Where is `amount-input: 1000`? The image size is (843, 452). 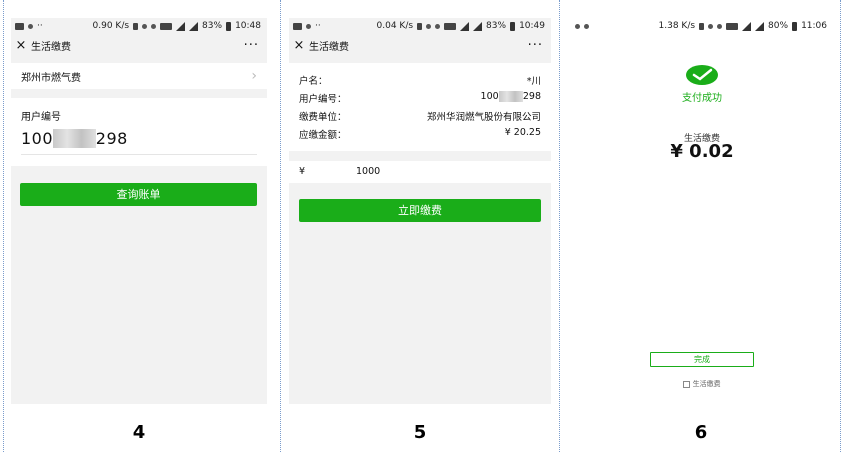
amount-input: 1000 is located at coordinates (368, 171).